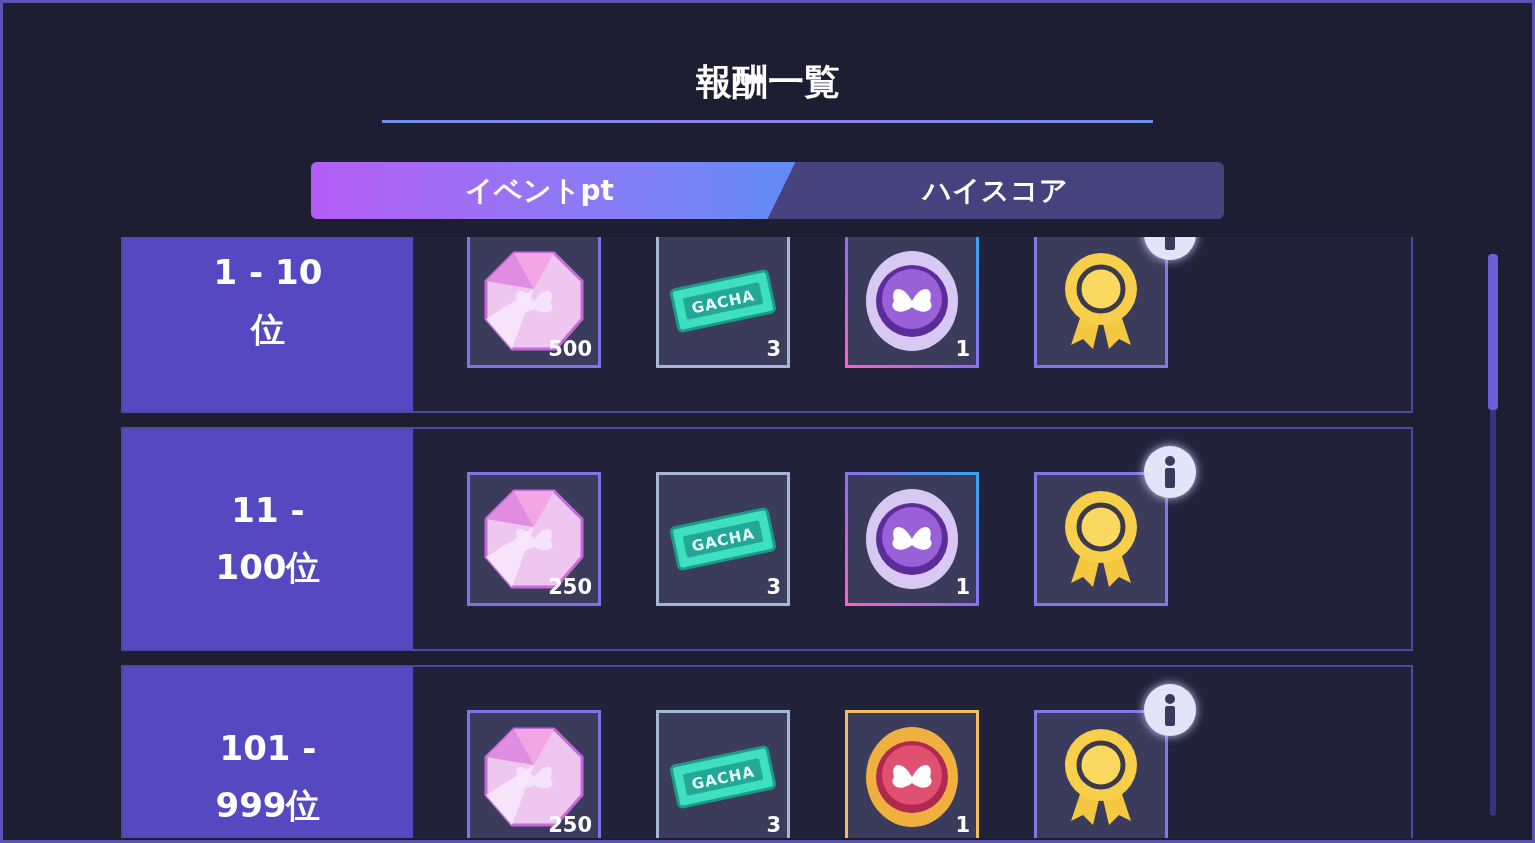 This screenshot has width=1535, height=843. Describe the element at coordinates (268, 777) in the screenshot. I see `rank-text: 101 - 999位` at that location.